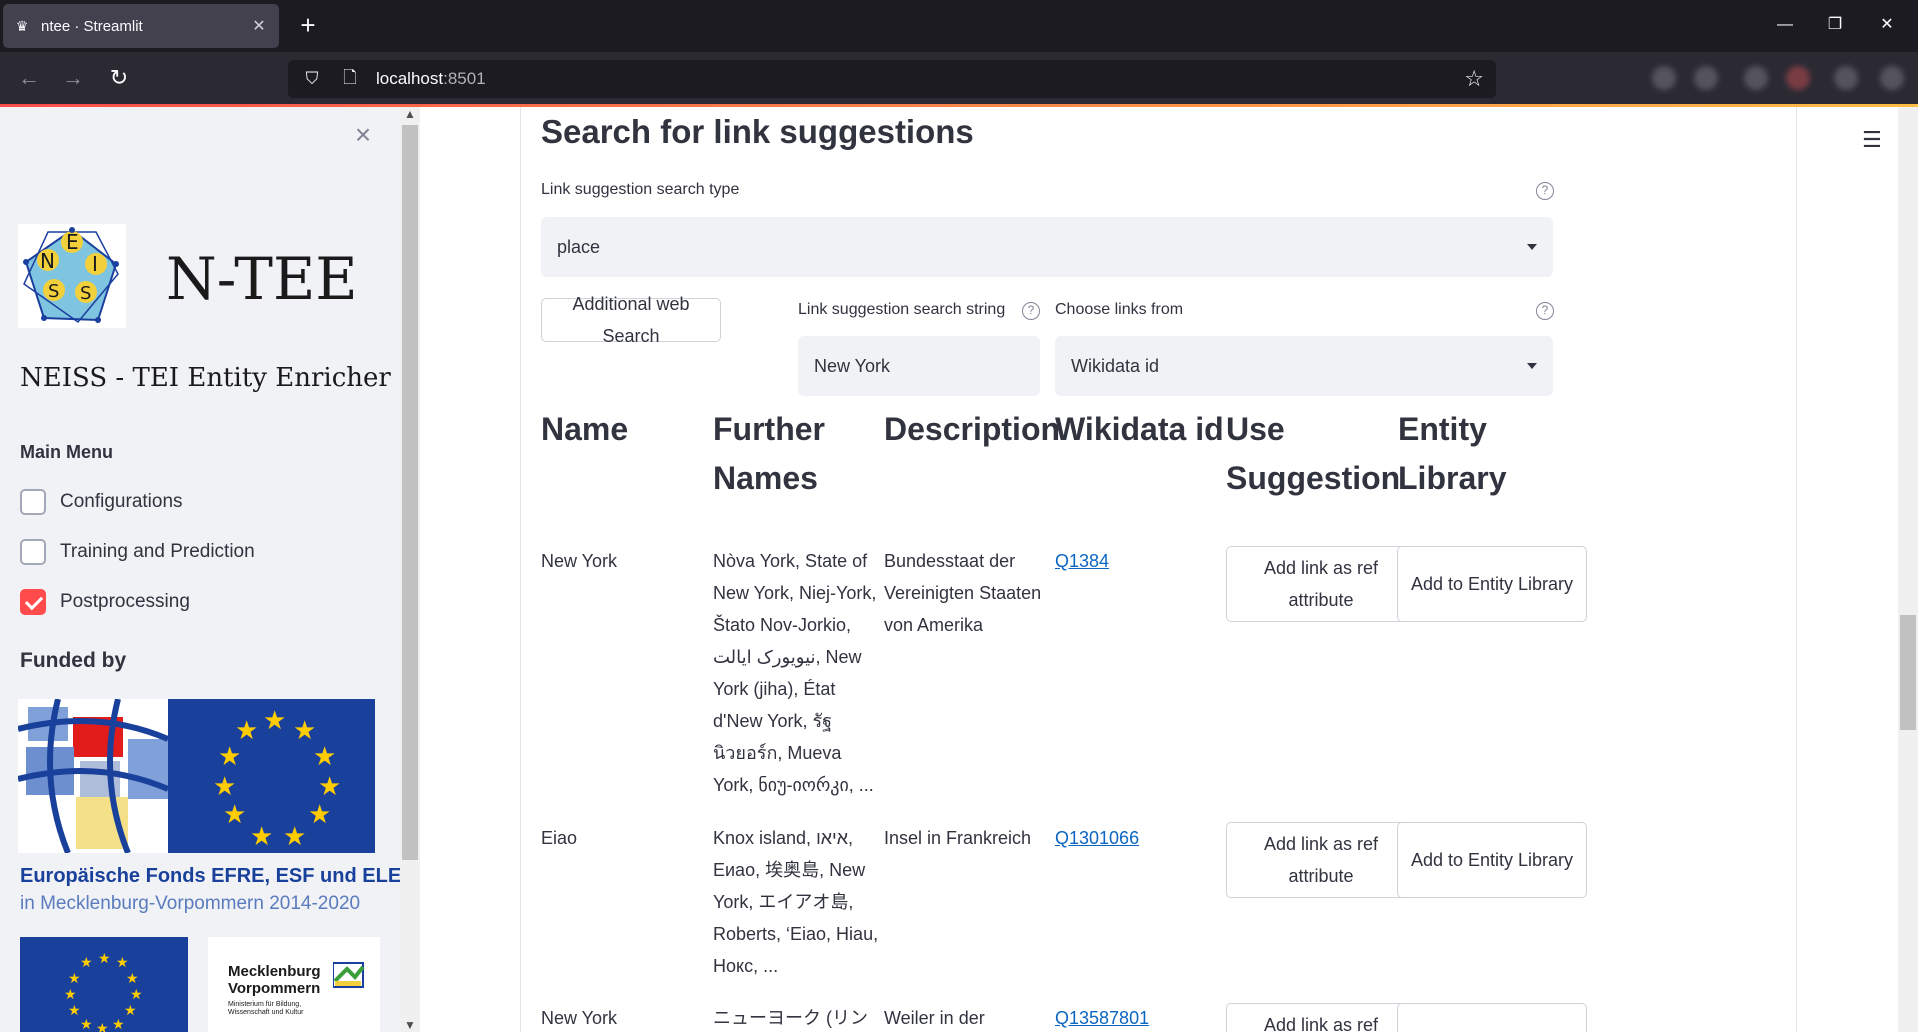 The height and width of the screenshot is (1032, 1918). I want to click on menu-item-postprocessing: Postprocessing, so click(105, 602).